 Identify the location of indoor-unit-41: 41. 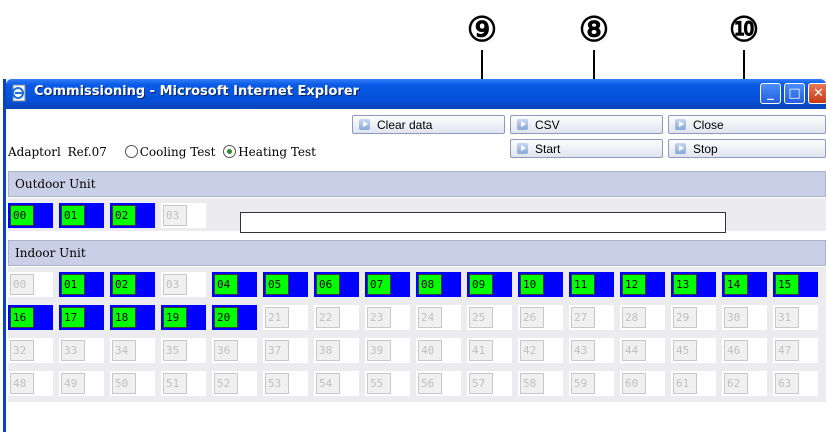
(489, 350).